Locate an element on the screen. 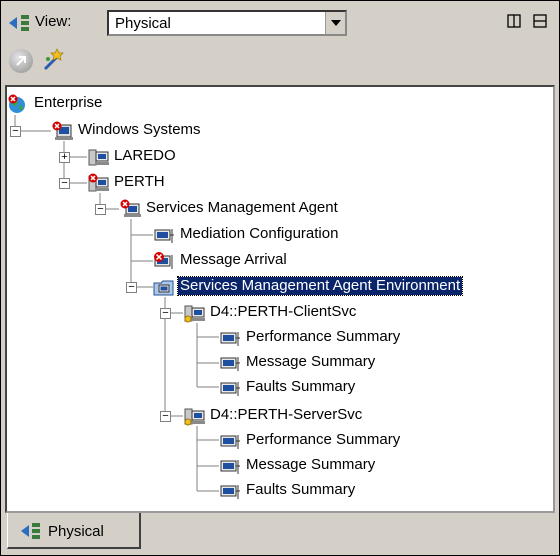 This screenshot has height=556, width=560. tab-physical: Physical is located at coordinates (74, 531).